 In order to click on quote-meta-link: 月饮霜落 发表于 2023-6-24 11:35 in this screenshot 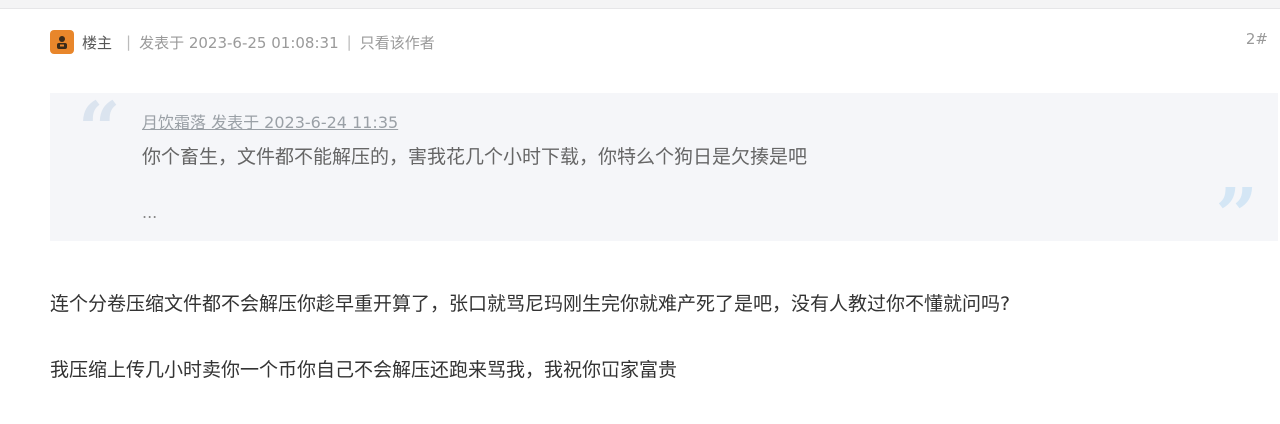, I will do `click(270, 121)`.